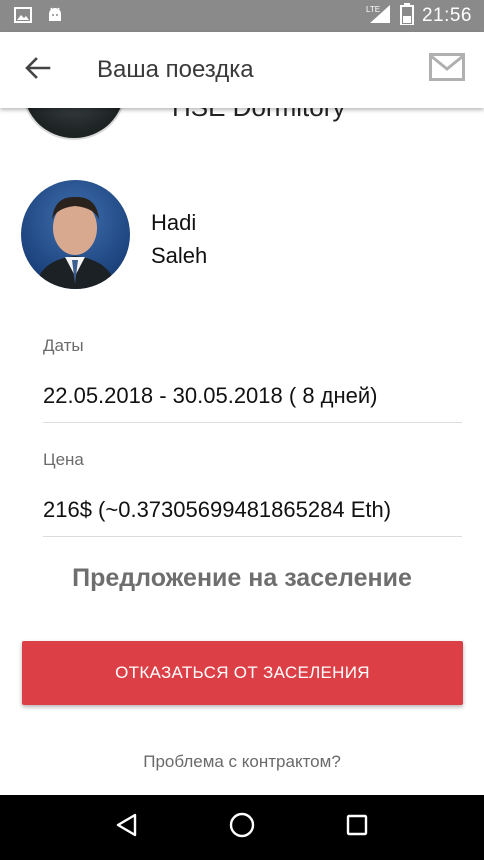 Image resolution: width=484 pixels, height=860 pixels. Describe the element at coordinates (242, 762) in the screenshot. I see `contract-problem-link: Проблема с контрактом?` at that location.